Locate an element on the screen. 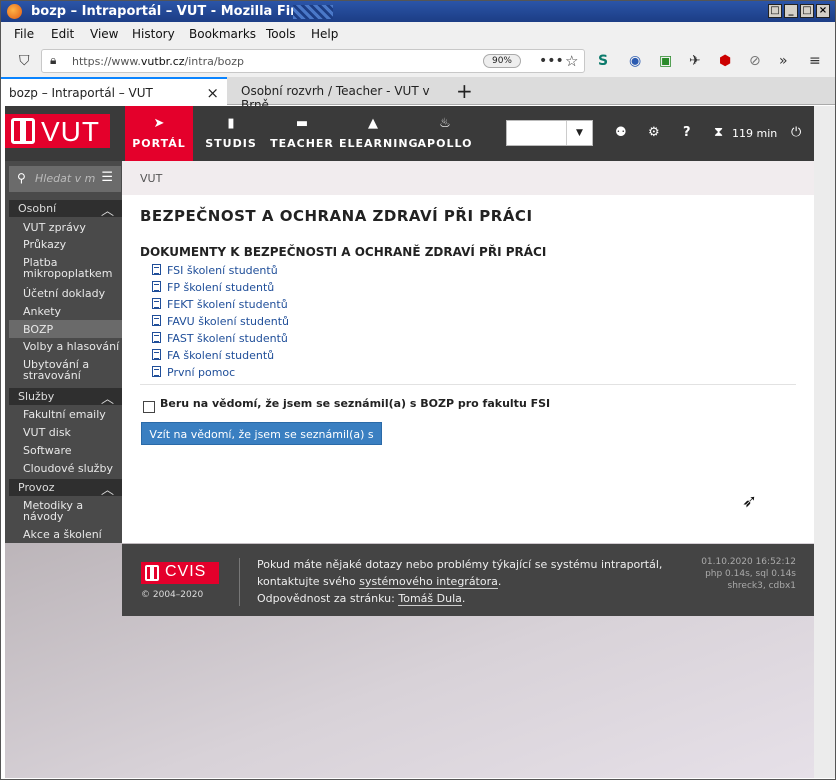  shield-icon: ⛉ is located at coordinates (24, 61).